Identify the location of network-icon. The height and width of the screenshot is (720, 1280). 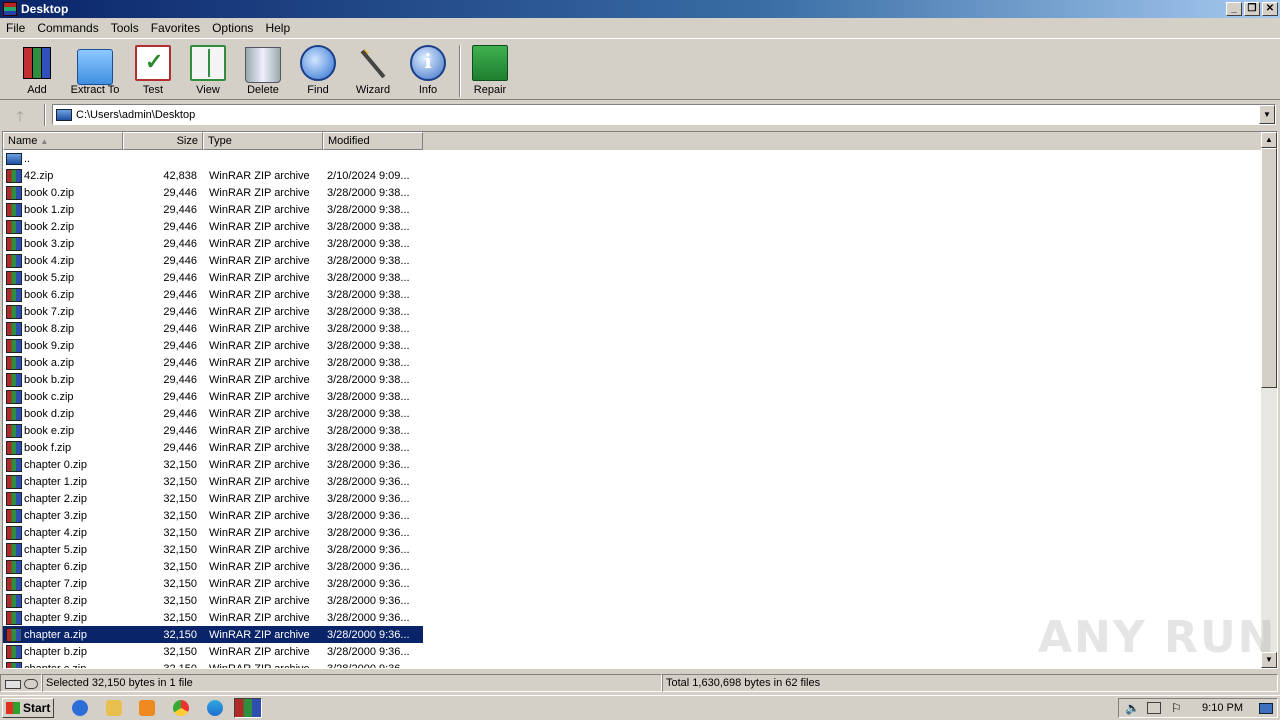
(1154, 708).